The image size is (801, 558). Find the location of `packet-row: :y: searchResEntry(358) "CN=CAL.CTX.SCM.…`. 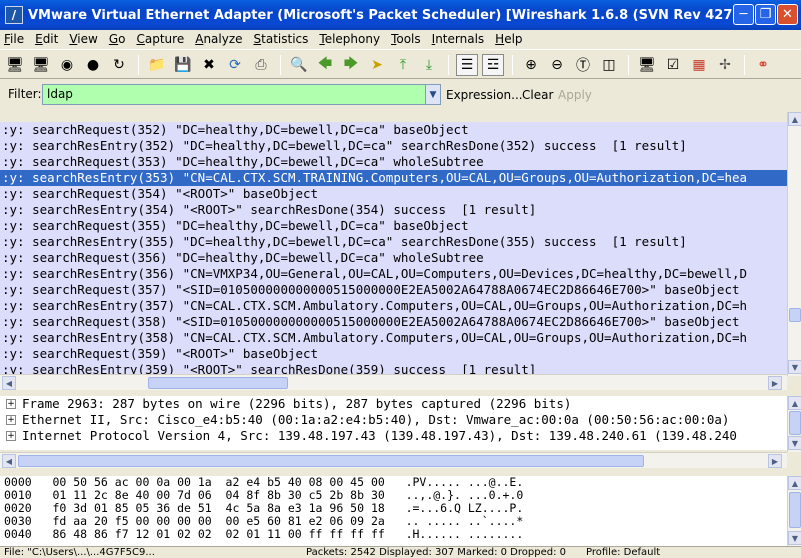

packet-row: :y: searchResEntry(358) "CN=CAL.CTX.SCM.… is located at coordinates (393, 338).